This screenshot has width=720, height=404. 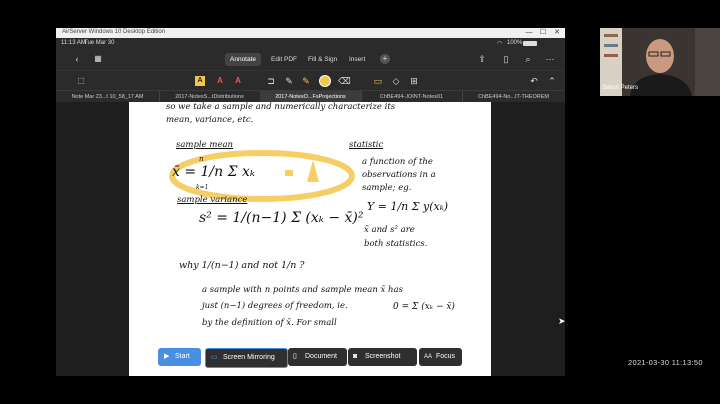 I want to click on start-button: ▶ Start, so click(x=179, y=357).